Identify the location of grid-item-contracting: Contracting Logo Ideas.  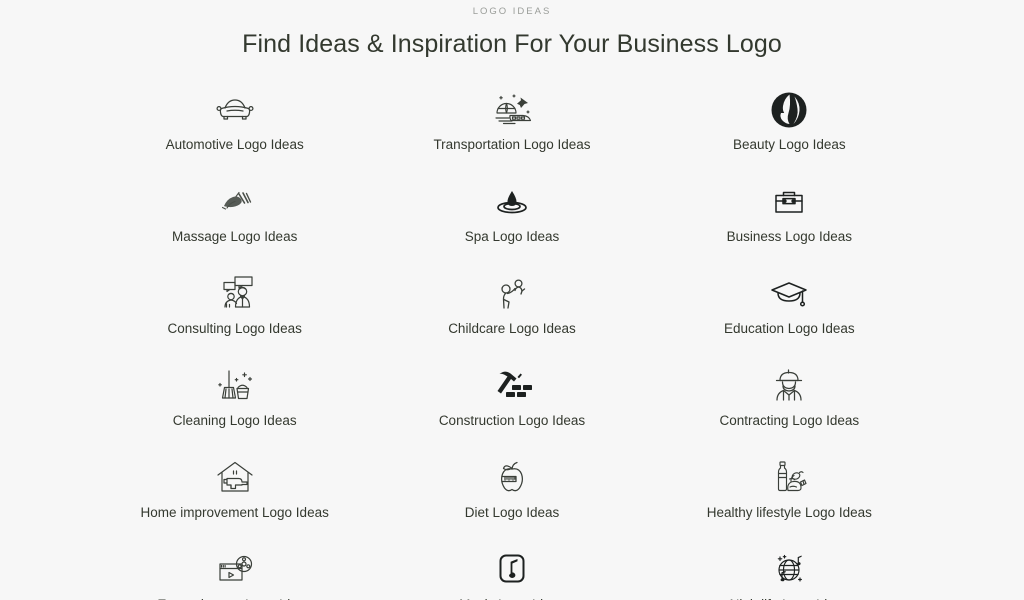
(789, 409).